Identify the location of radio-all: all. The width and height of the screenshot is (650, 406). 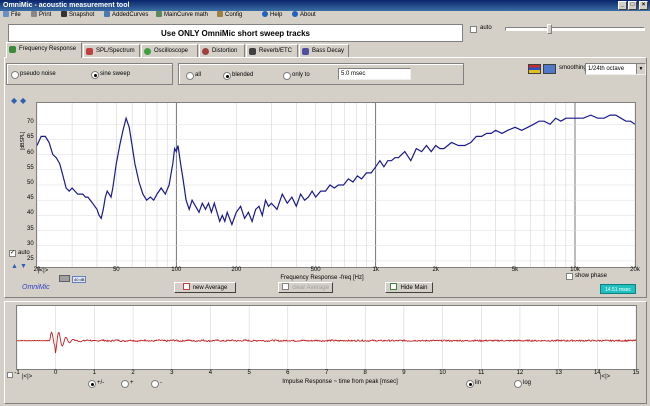
(193, 75).